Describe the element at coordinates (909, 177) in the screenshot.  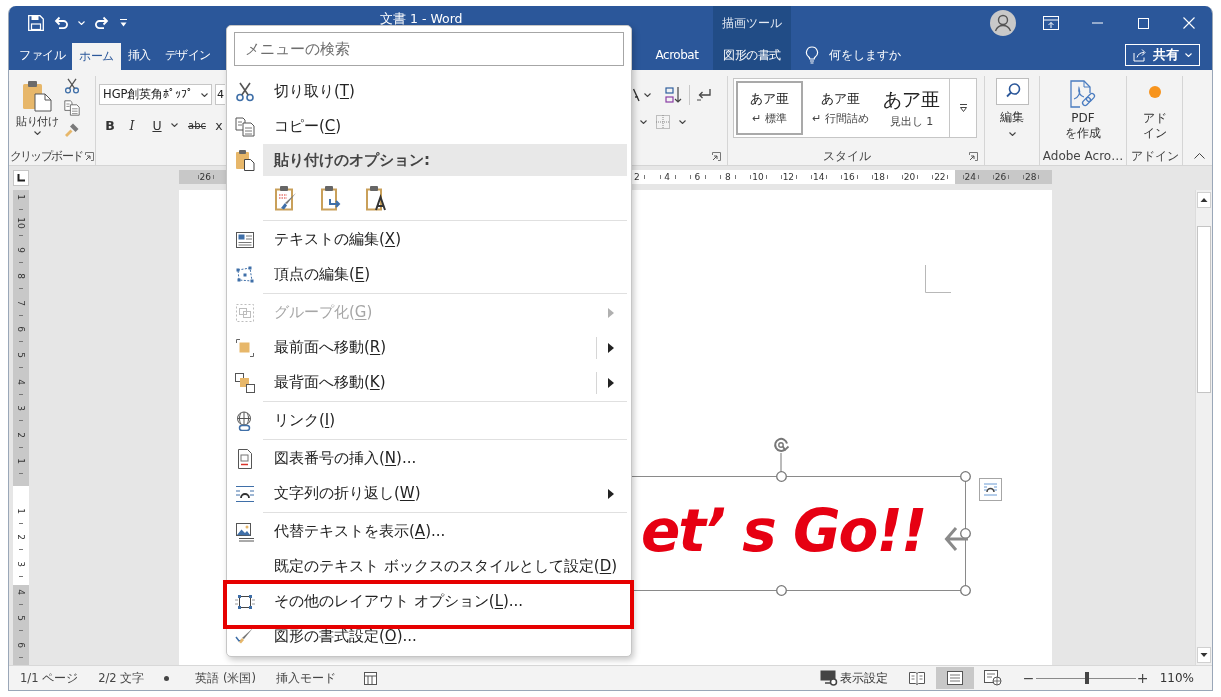
I see `ruler-number: 20` at that location.